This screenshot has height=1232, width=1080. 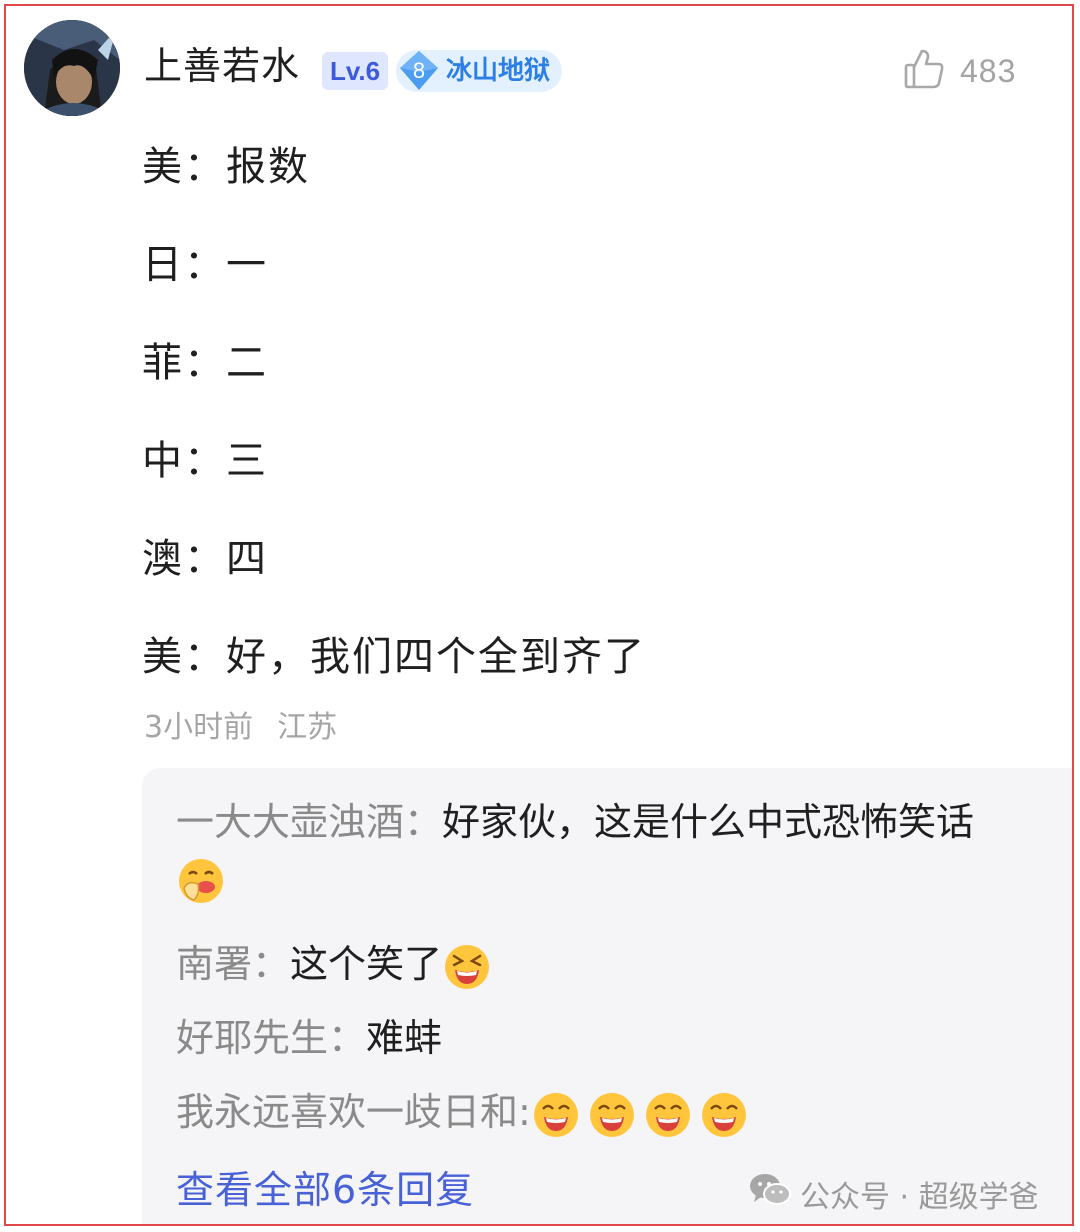 I want to click on view-all-replies-link: 查看全部6条回复, so click(x=325, y=1190).